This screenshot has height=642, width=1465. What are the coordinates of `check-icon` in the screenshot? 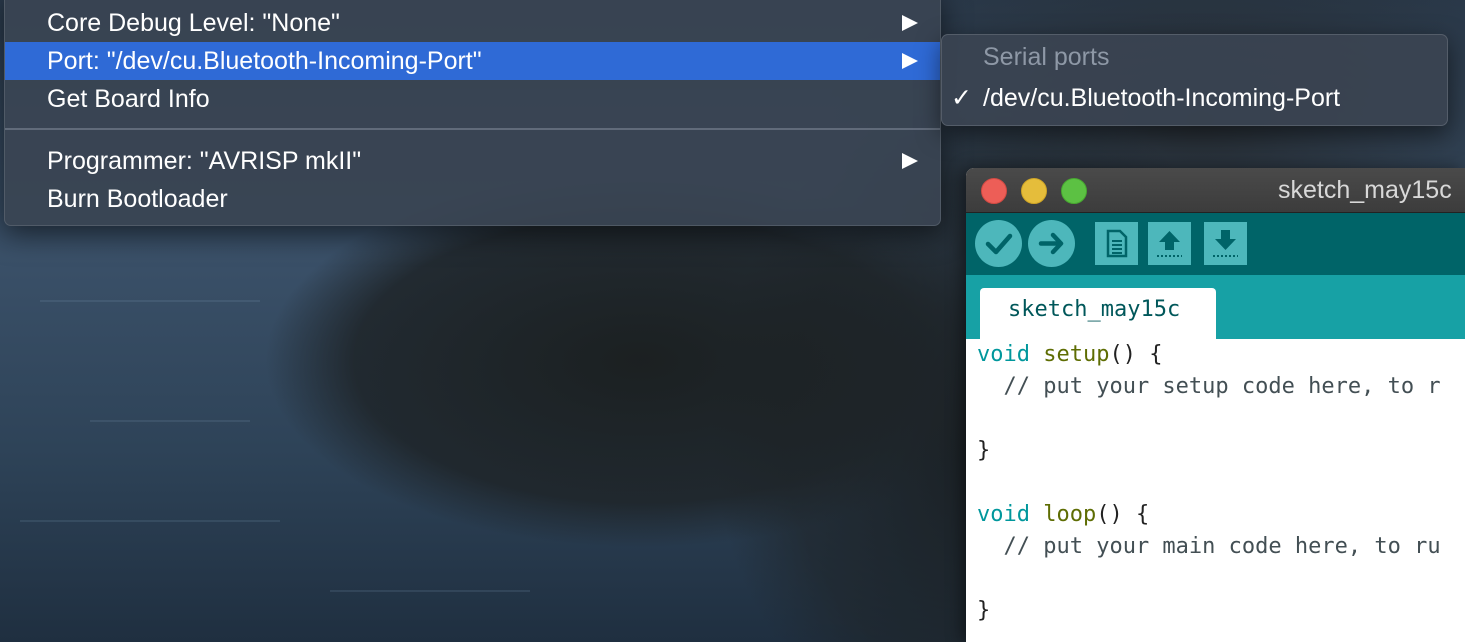 It's located at (999, 244).